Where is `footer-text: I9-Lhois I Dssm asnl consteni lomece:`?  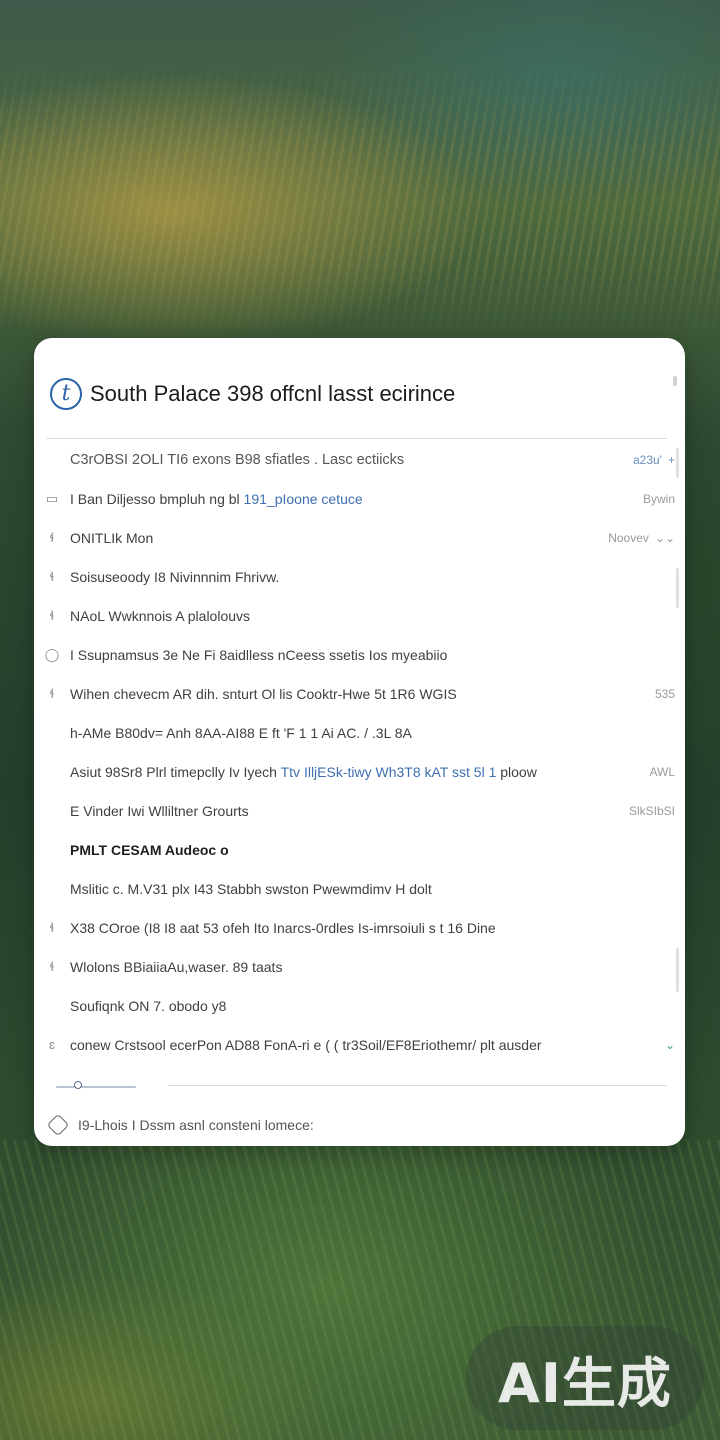
footer-text: I9-Lhois I Dssm asnl consteni lomece: is located at coordinates (196, 1125).